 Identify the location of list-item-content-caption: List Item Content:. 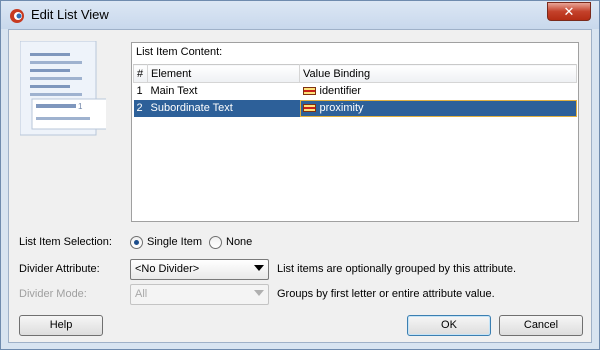
(179, 52).